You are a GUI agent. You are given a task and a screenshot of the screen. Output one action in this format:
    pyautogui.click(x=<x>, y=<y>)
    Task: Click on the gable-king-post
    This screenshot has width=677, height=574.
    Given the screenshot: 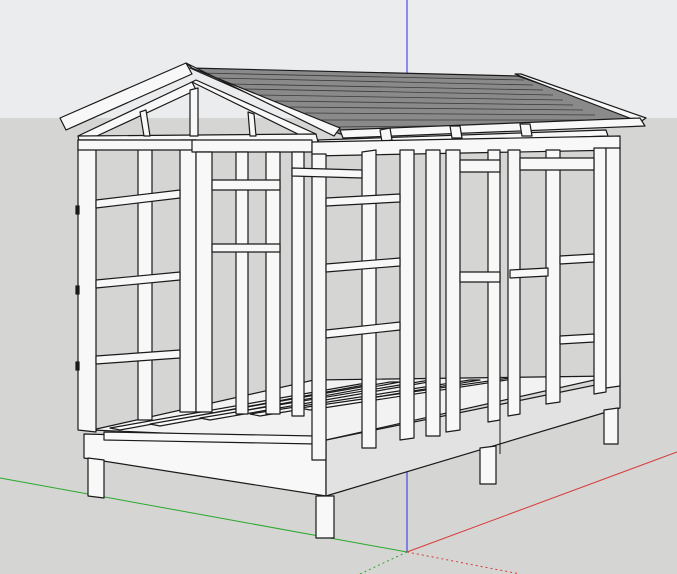 What is the action you would take?
    pyautogui.click(x=194, y=112)
    